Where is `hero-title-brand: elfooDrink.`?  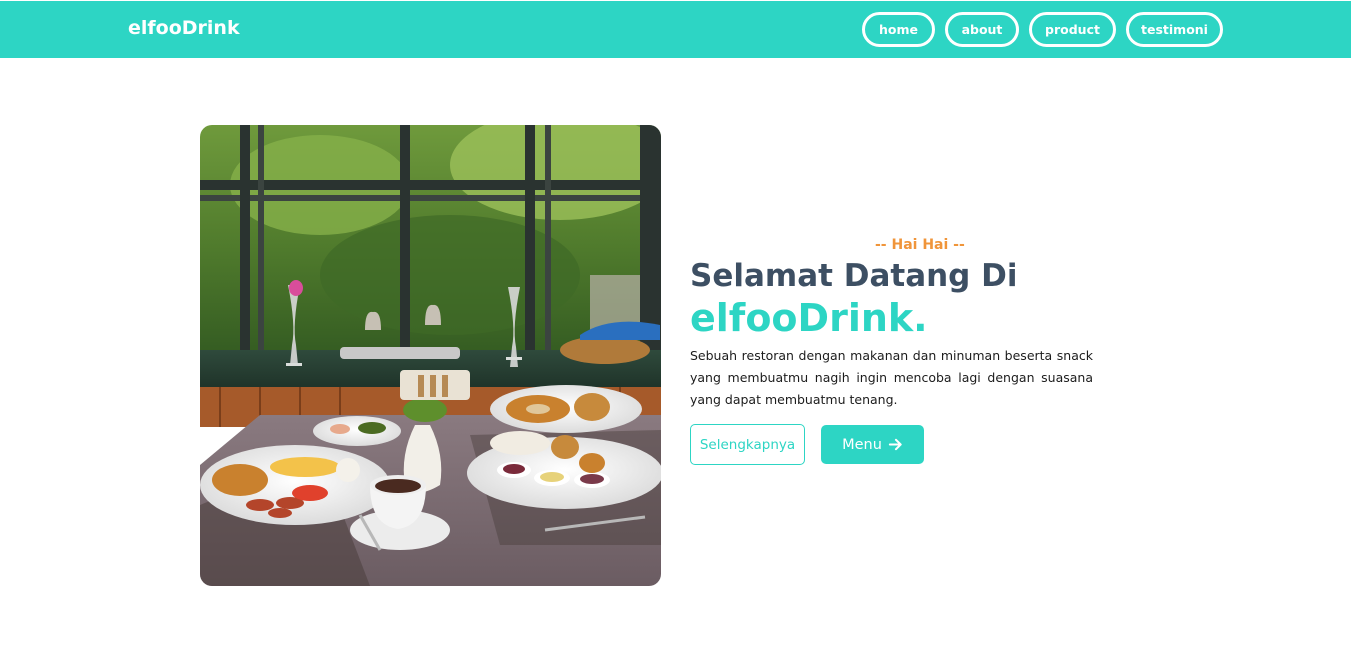
hero-title-brand: elfooDrink. is located at coordinates (809, 318).